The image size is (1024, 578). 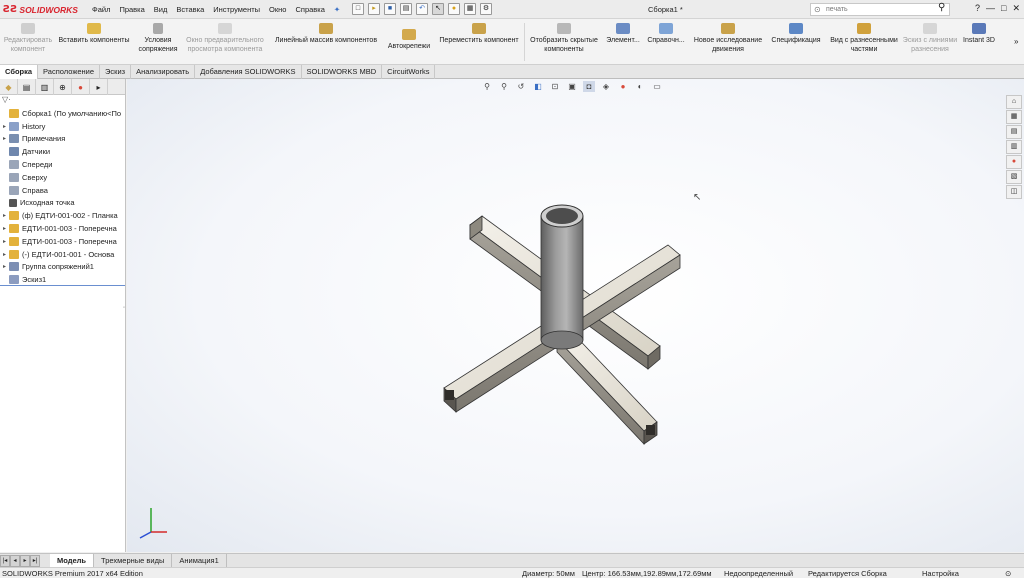 I want to click on bom-label: Спецификация, so click(x=796, y=40).